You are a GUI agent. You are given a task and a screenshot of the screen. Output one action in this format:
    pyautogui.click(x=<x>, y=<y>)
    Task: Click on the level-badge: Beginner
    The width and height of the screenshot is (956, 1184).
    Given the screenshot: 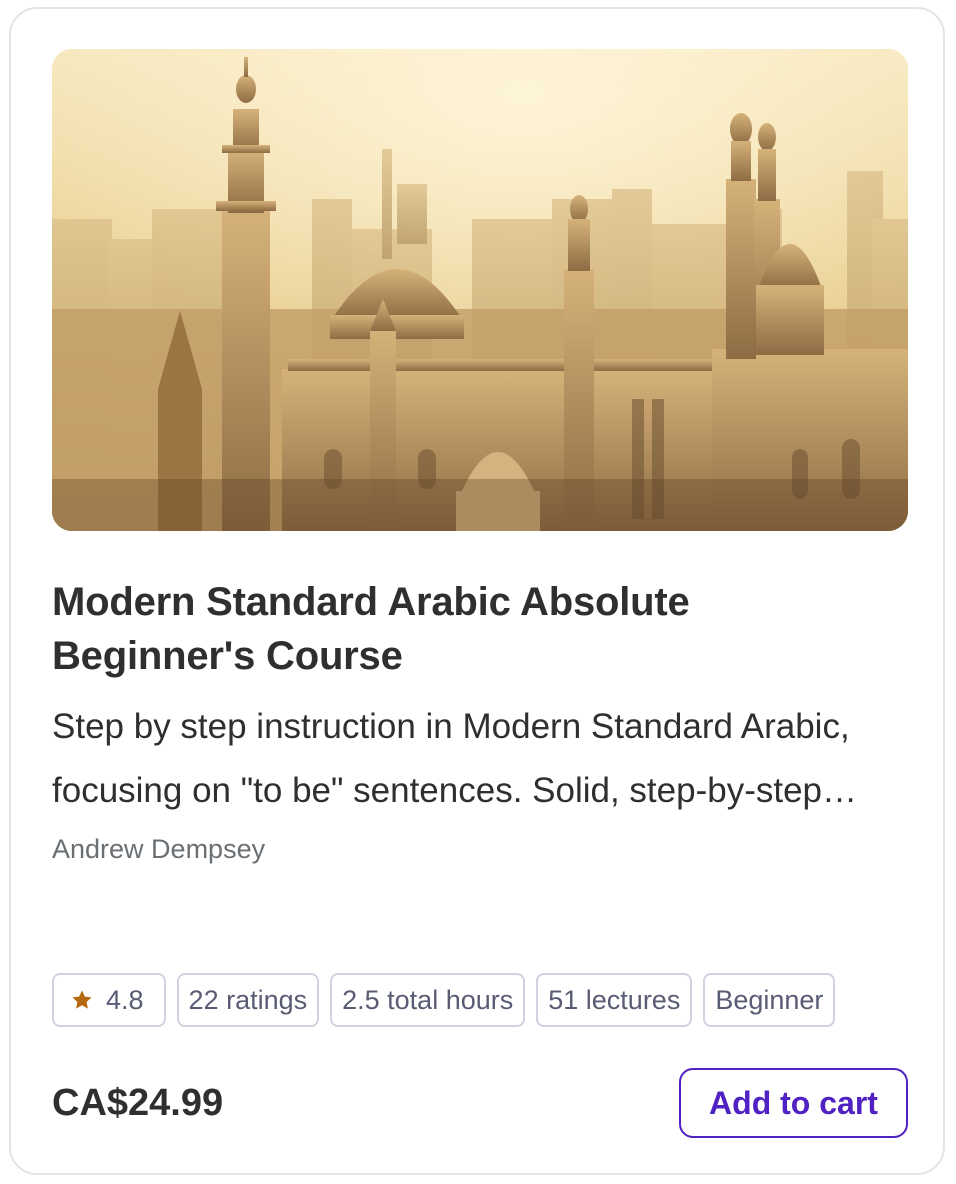 What is the action you would take?
    pyautogui.click(x=769, y=1000)
    